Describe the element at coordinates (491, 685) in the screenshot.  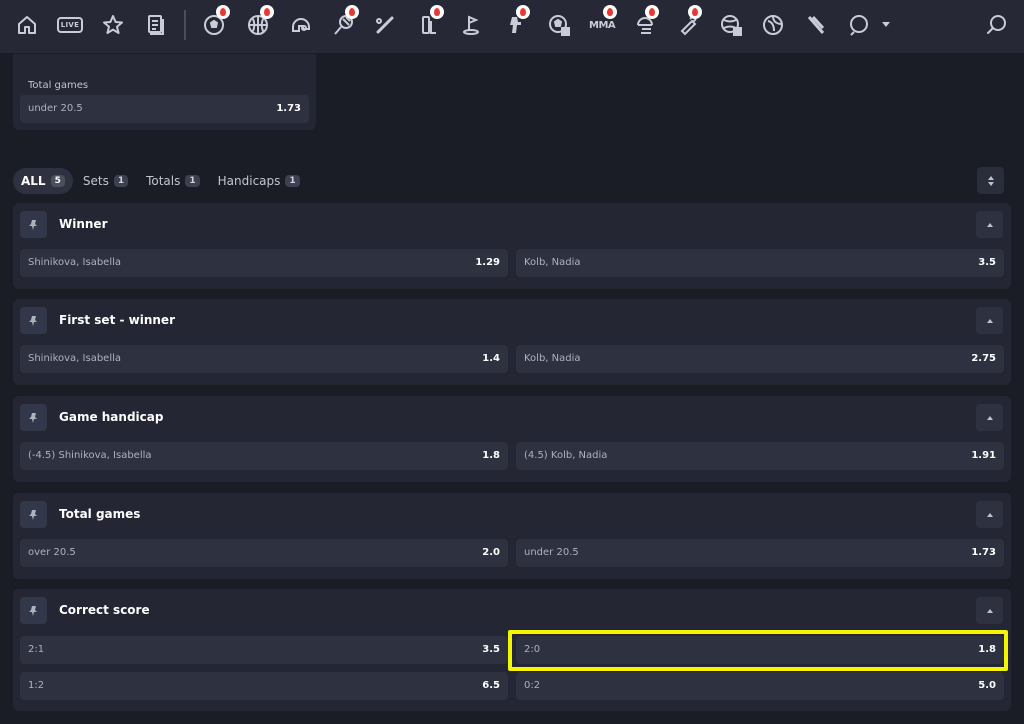
I see `odd-value: 6.5` at that location.